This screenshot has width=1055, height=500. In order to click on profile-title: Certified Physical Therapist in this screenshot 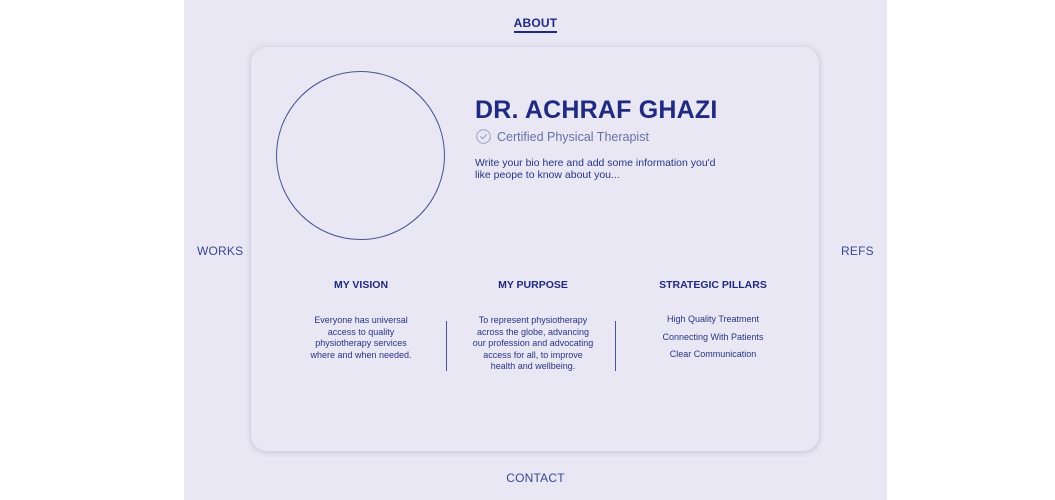, I will do `click(573, 136)`.